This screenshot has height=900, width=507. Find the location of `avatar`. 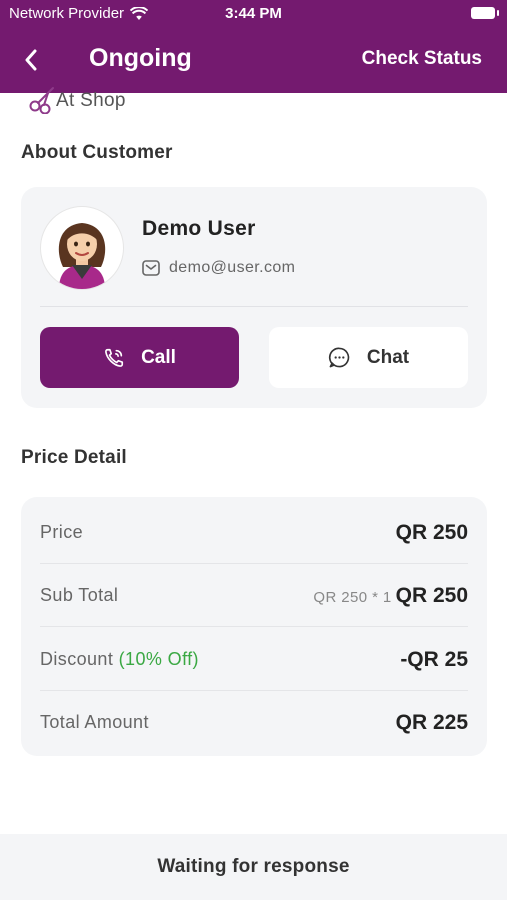

avatar is located at coordinates (82, 248).